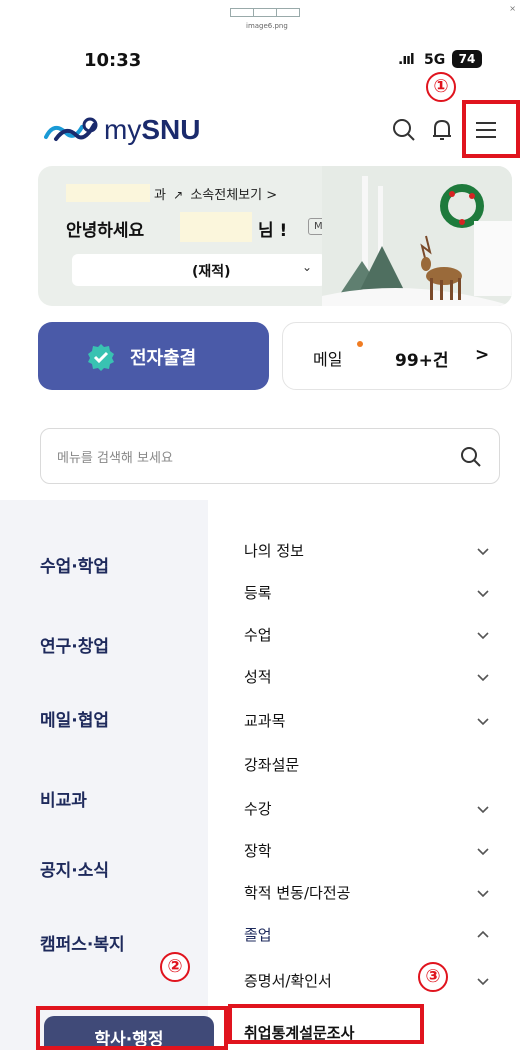  I want to click on dept-all-link: 소속전체보기 >, so click(233, 195).